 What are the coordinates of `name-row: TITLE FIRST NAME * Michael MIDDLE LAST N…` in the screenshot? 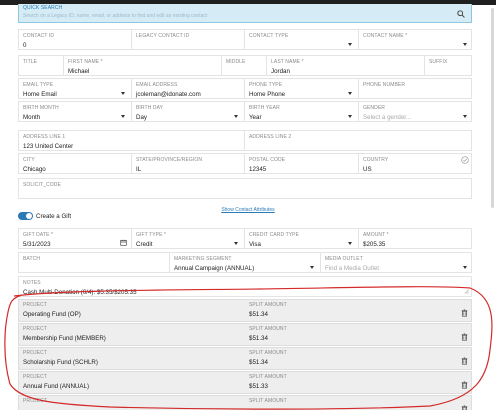 It's located at (245, 65).